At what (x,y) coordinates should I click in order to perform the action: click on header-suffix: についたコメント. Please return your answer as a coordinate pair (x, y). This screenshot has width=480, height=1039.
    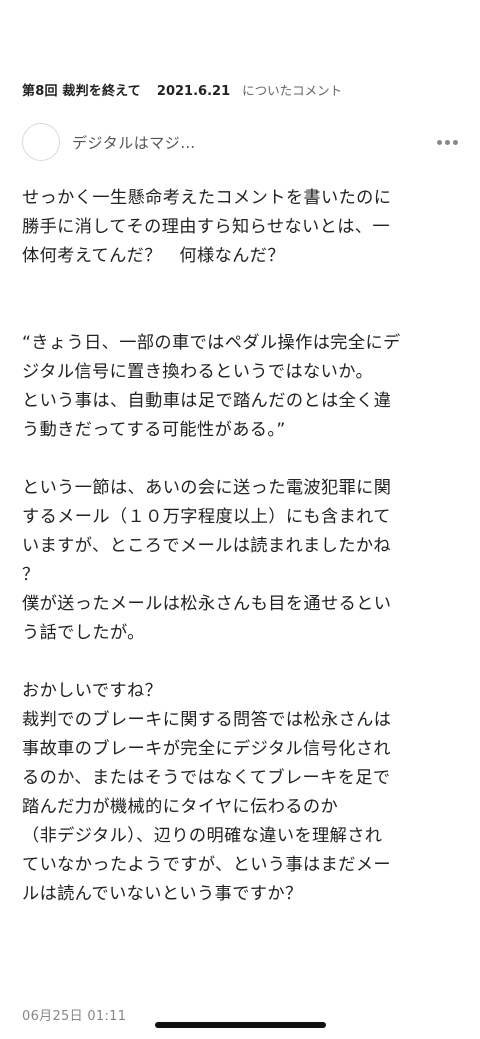
    Looking at the image, I should click on (292, 90).